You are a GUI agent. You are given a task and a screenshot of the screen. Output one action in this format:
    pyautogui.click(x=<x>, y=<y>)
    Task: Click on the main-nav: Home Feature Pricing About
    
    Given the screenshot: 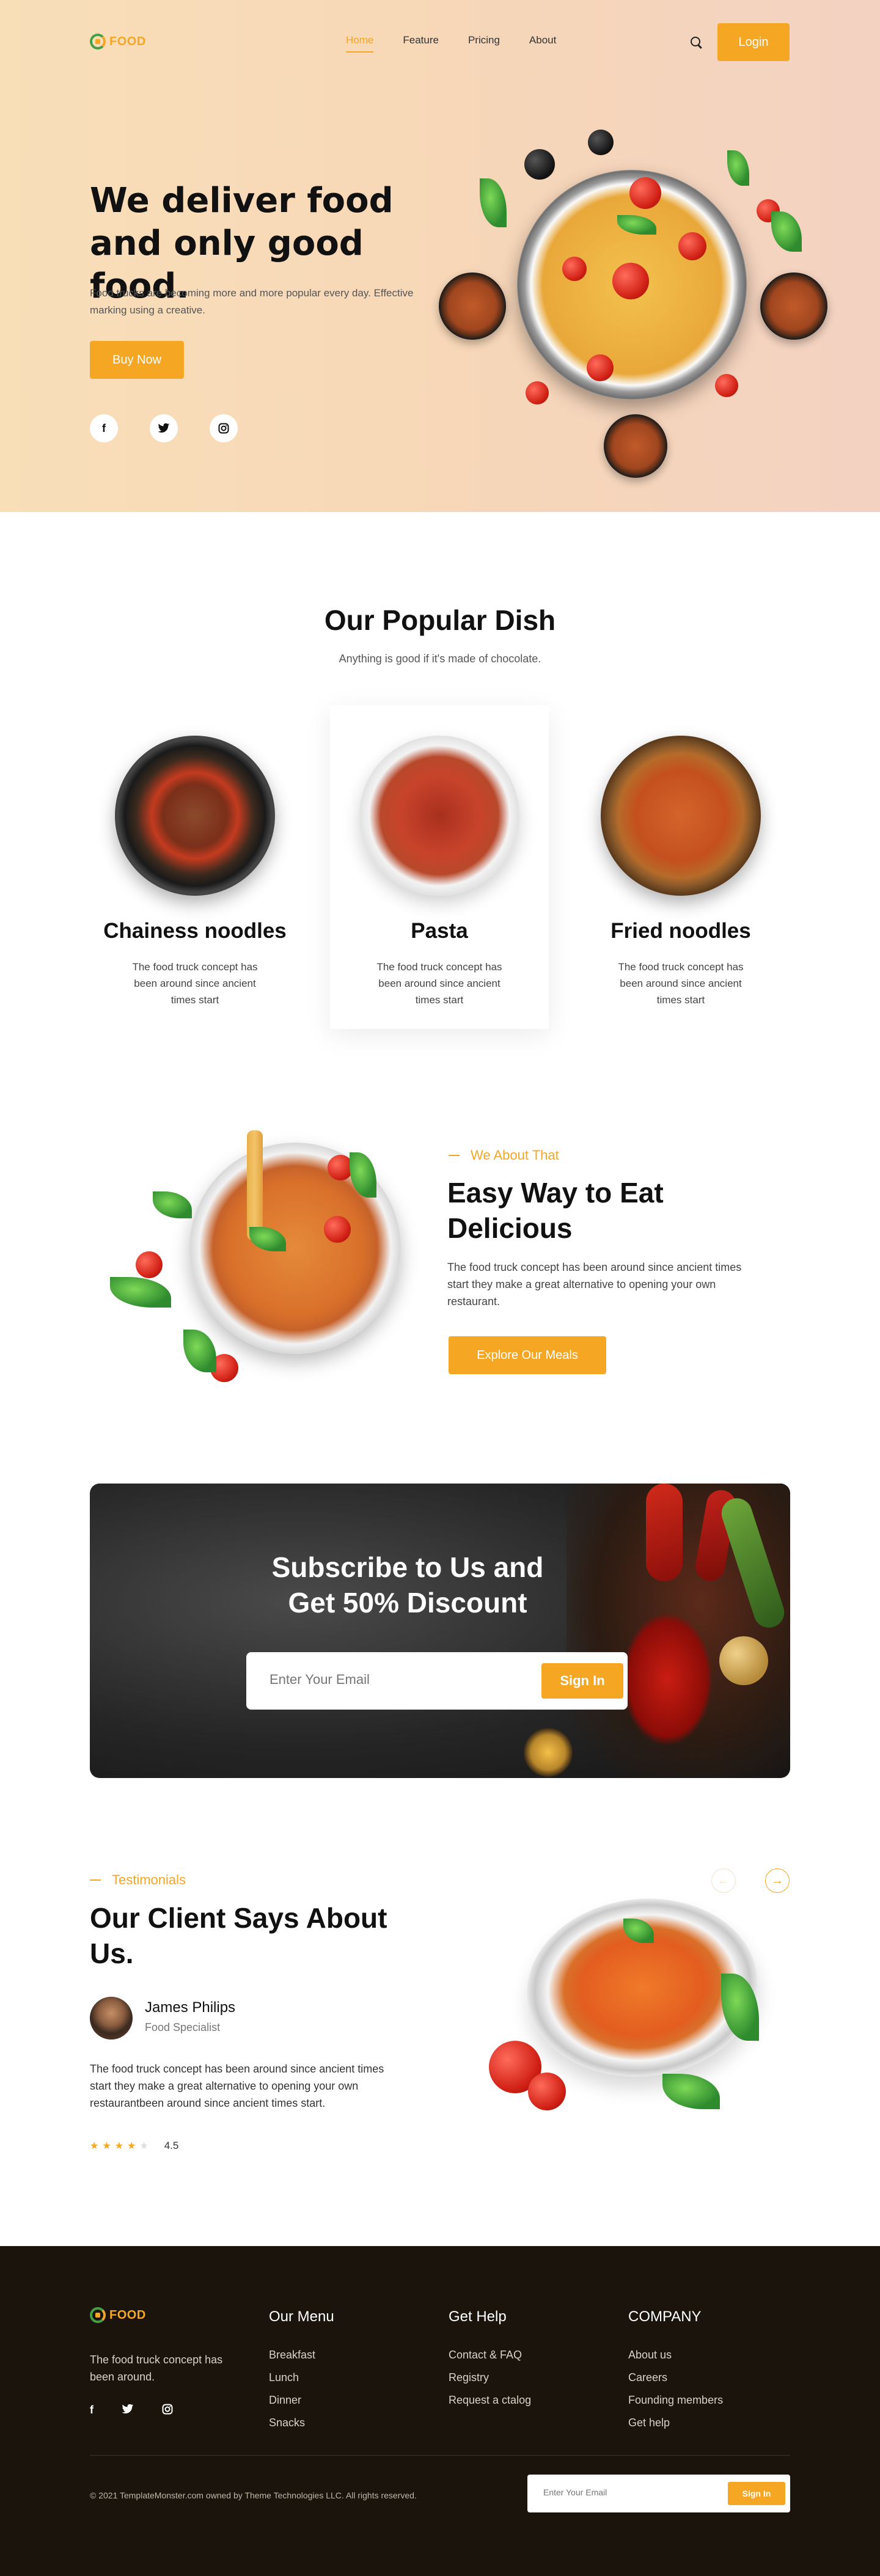 What is the action you would take?
    pyautogui.click(x=451, y=43)
    